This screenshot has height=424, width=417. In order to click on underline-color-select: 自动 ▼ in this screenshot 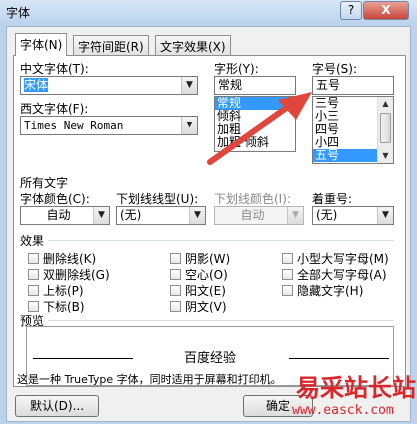, I will do `click(259, 215)`.